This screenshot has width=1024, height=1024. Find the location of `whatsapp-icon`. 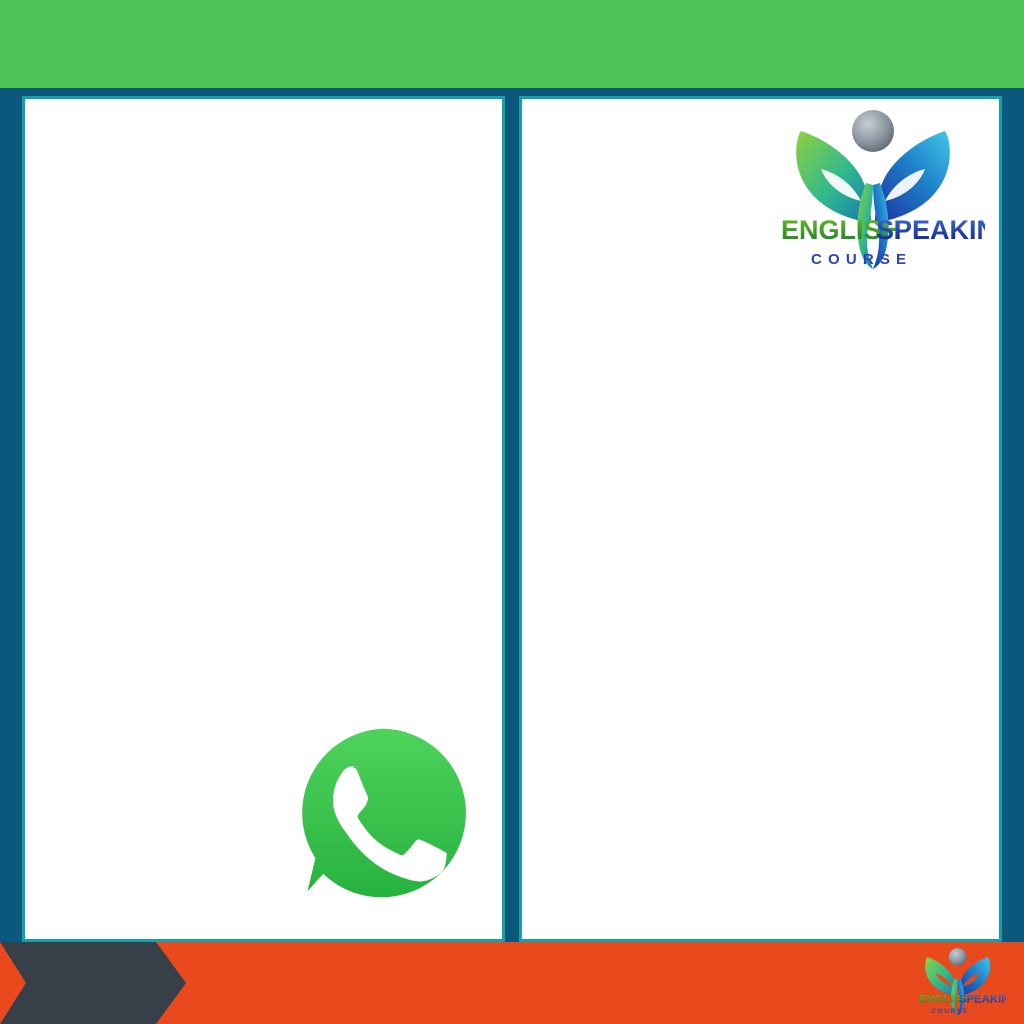

whatsapp-icon is located at coordinates (386, 813).